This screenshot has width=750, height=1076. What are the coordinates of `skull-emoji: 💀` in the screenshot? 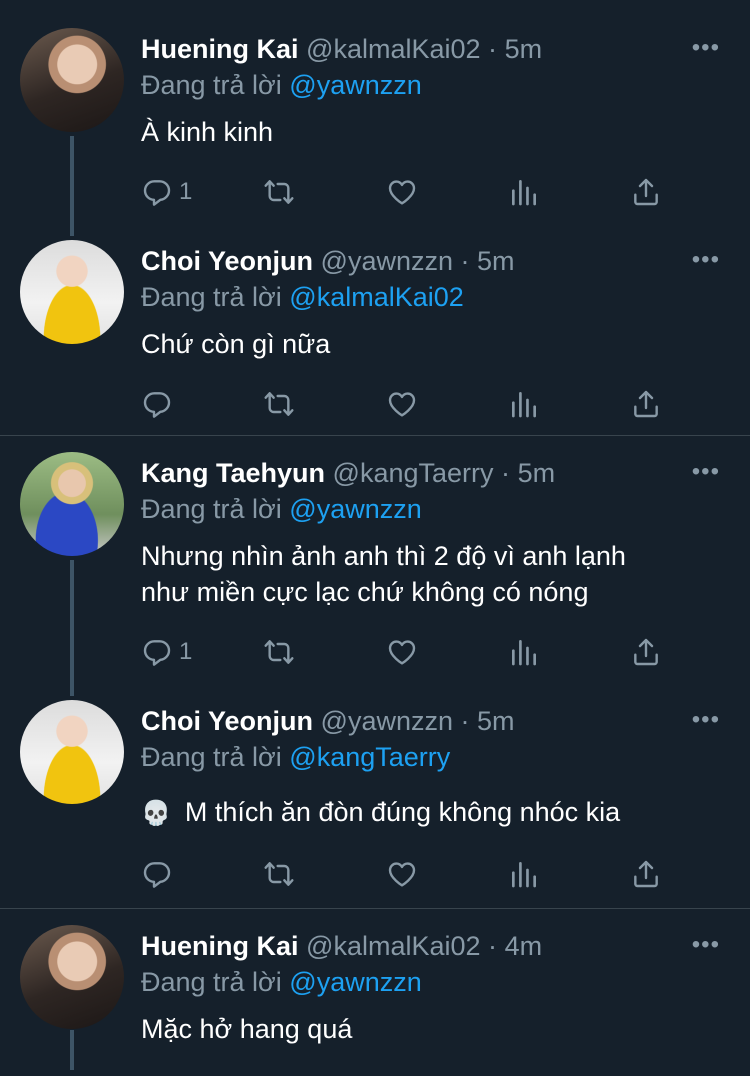 It's located at (156, 813).